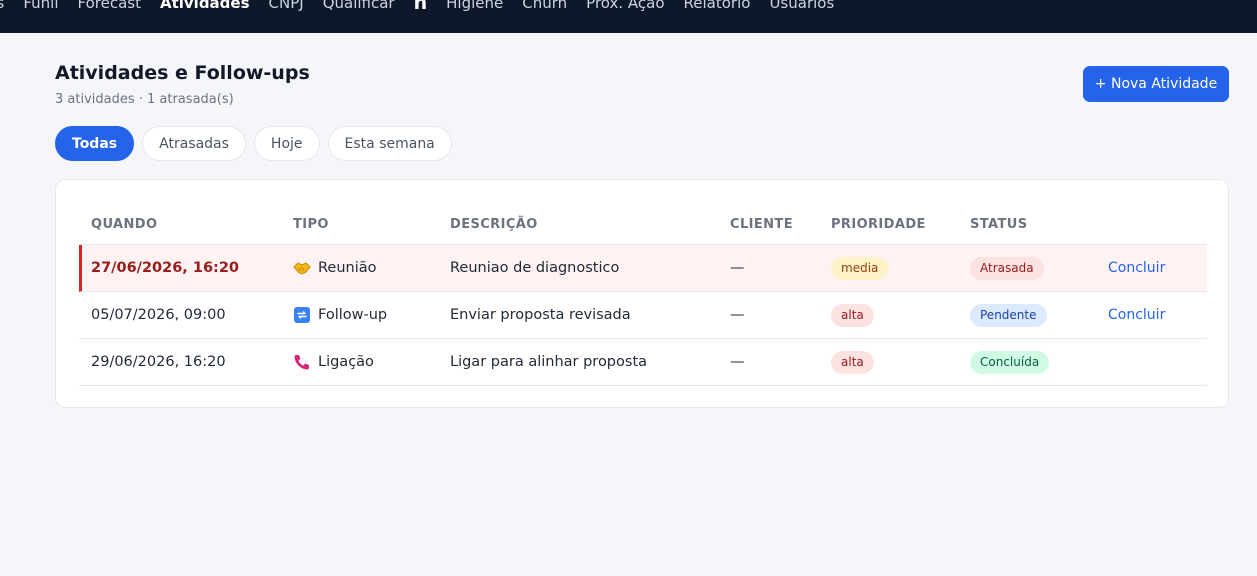 The height and width of the screenshot is (576, 1257). Describe the element at coordinates (158, 315) in the screenshot. I see `activity-when: 05/07/2026, 09:00` at that location.